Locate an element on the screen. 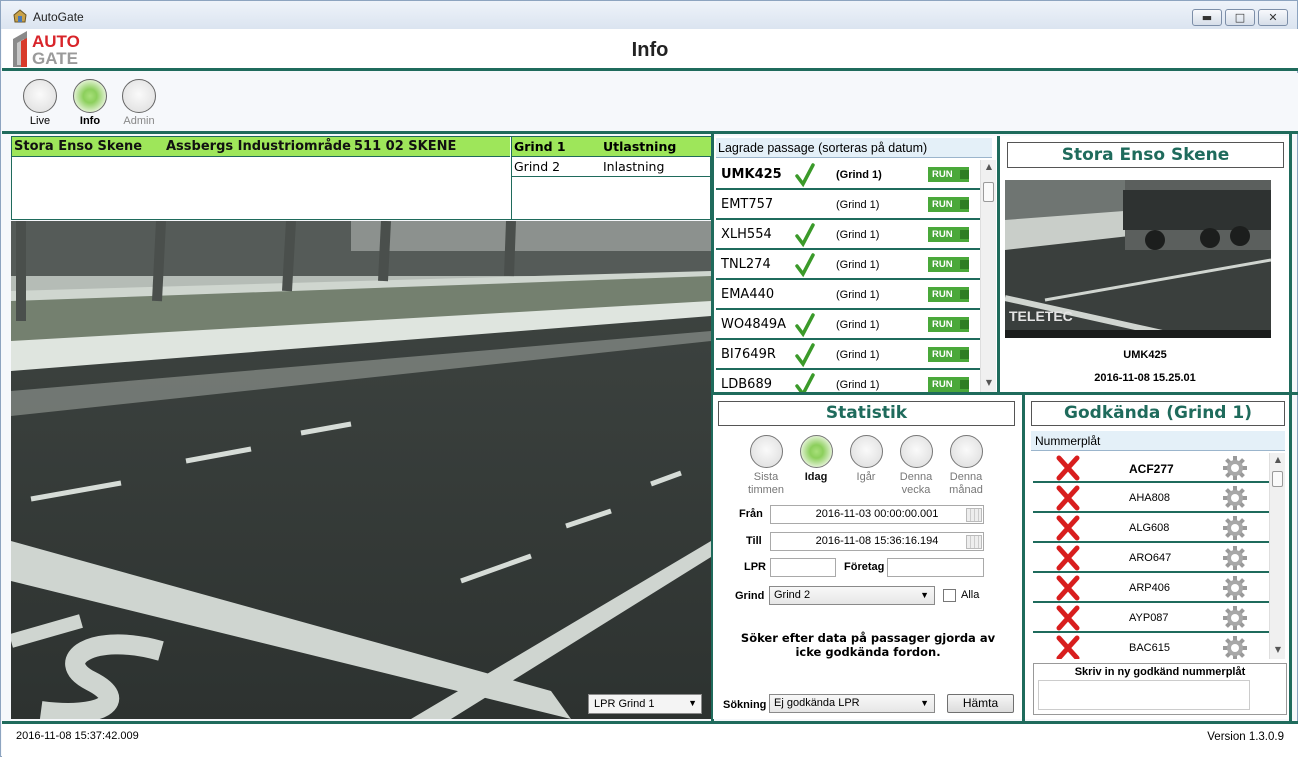  to-date-value: 2016-11-08 15:36:16.194 is located at coordinates (877, 541).